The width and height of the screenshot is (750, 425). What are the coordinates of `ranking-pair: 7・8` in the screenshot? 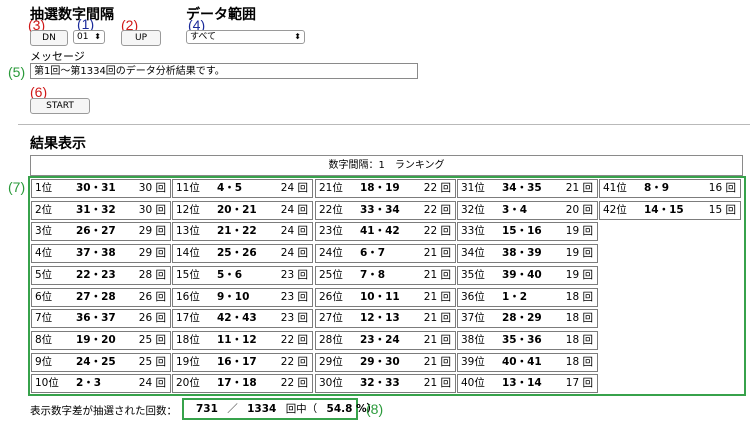 It's located at (373, 275).